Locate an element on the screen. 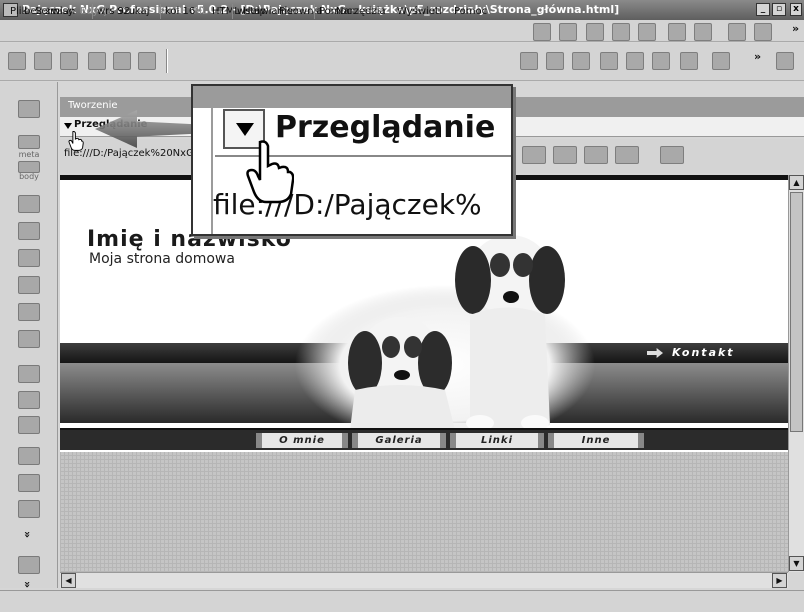 Image resolution: width=804 pixels, height=612 pixels. picture-icon is located at coordinates (29, 231).